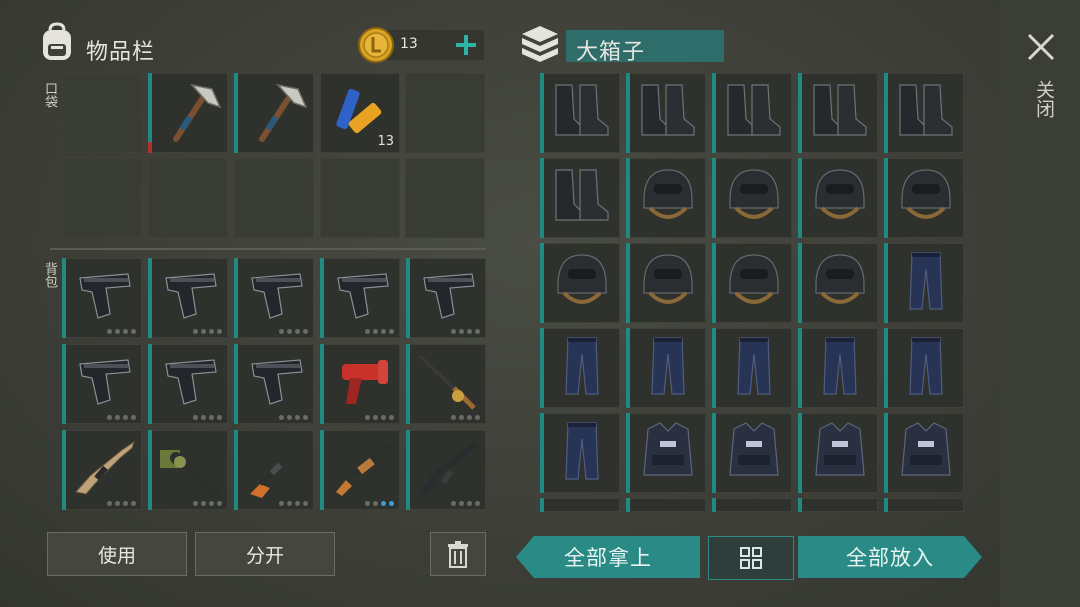 Image resolution: width=1080 pixels, height=607 pixels. Describe the element at coordinates (360, 113) in the screenshot. I see `pocket-slot: 13` at that location.